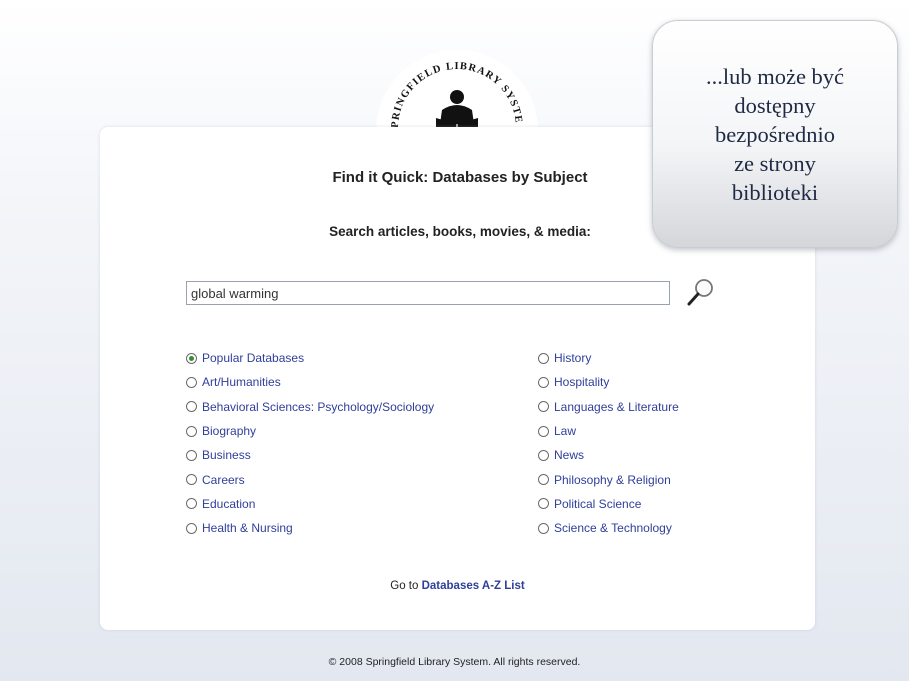 The image size is (909, 681). What do you see at coordinates (608, 358) in the screenshot?
I see `subject-option: History` at bounding box center [608, 358].